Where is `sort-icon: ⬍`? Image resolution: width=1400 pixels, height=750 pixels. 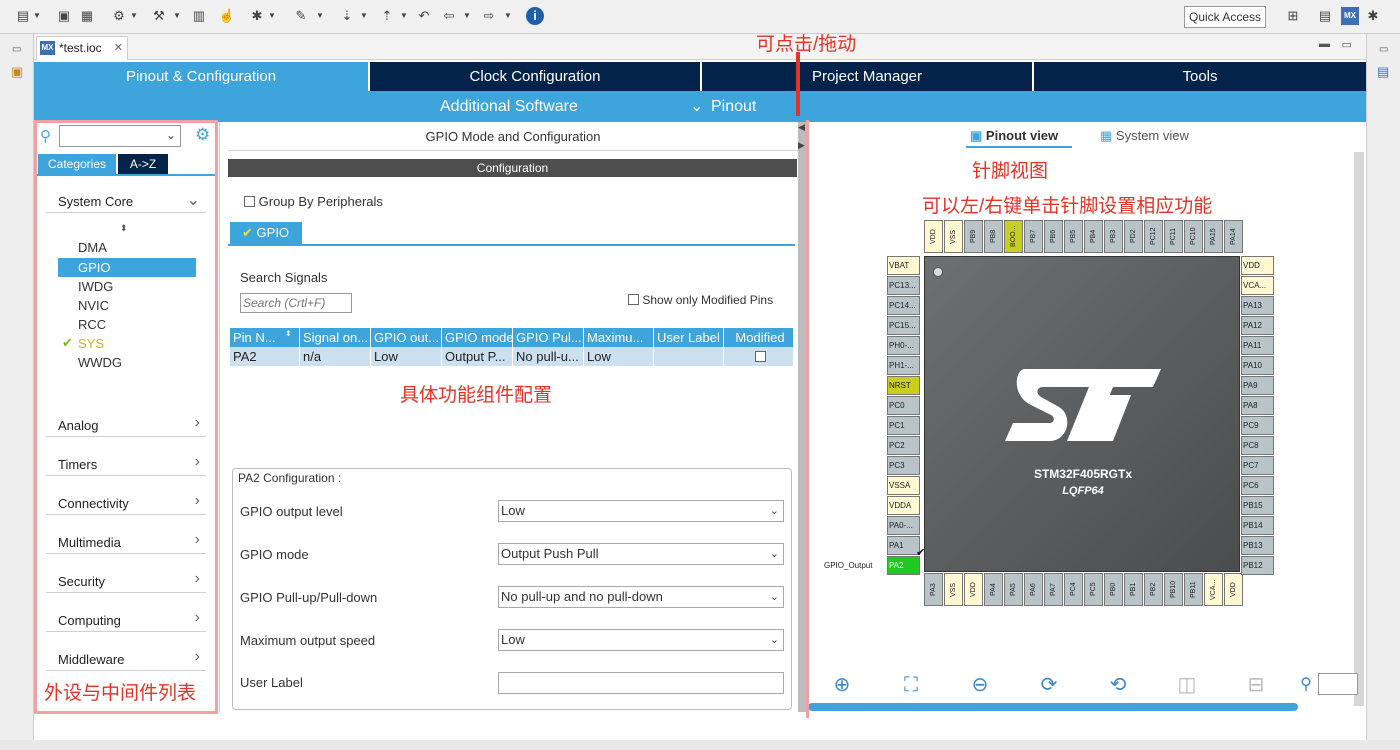 sort-icon: ⬍ is located at coordinates (288, 333).